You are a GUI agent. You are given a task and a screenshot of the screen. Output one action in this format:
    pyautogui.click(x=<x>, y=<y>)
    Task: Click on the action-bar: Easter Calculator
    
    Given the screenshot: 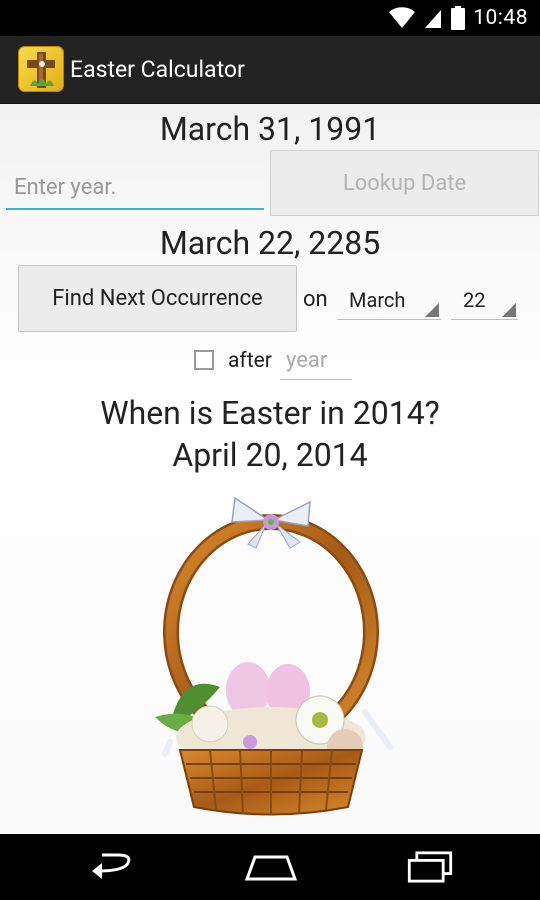 What is the action you would take?
    pyautogui.click(x=270, y=70)
    